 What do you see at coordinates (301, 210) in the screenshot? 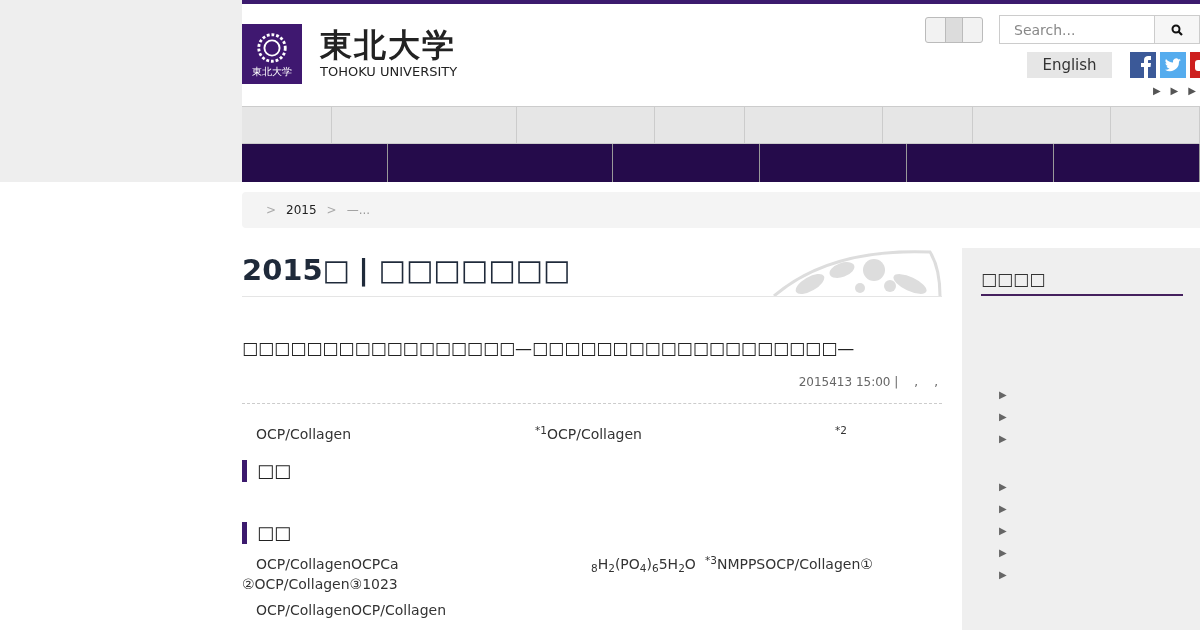
I see `breadcrumb-link: 2015` at bounding box center [301, 210].